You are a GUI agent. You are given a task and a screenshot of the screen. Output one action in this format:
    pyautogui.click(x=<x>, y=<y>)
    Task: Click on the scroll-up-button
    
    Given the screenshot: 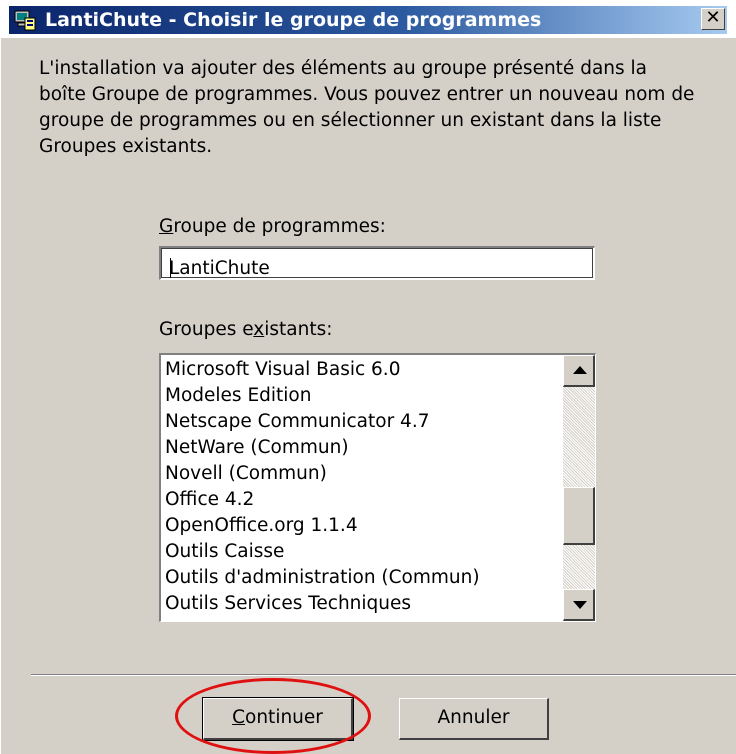 What is the action you would take?
    pyautogui.click(x=579, y=371)
    